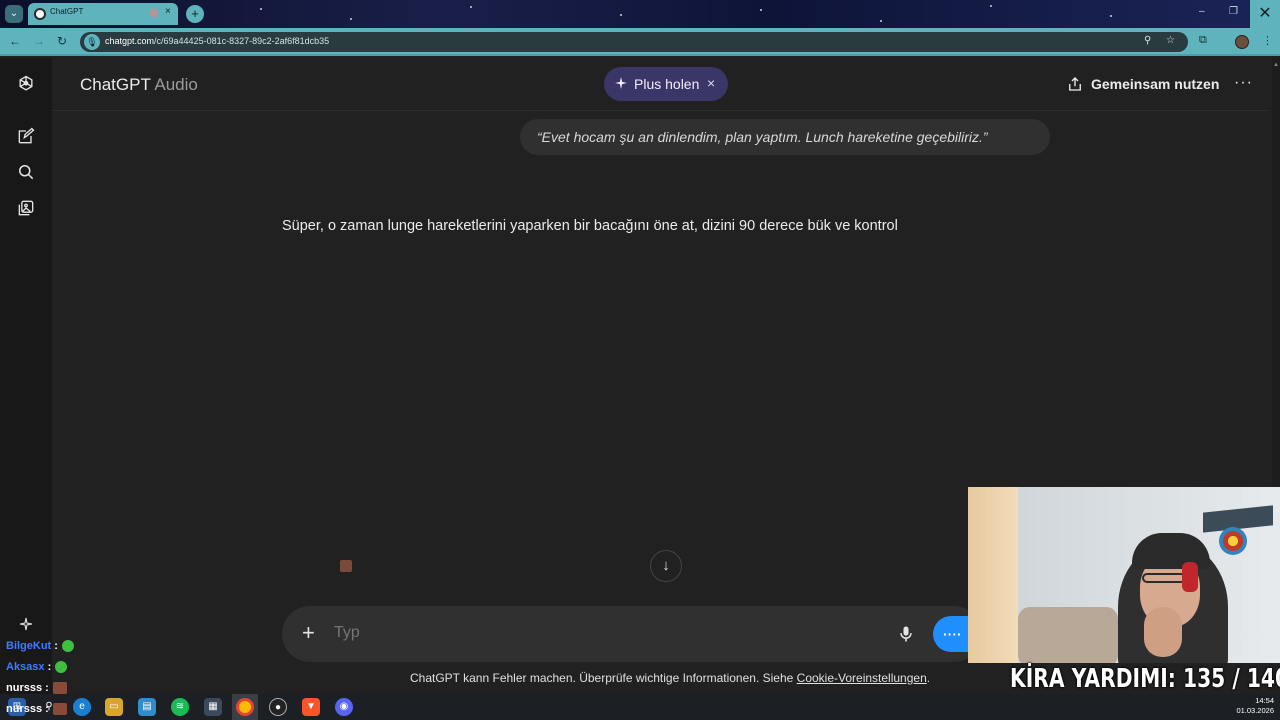  I want to click on more-options-icon: ···, so click(1243, 83).